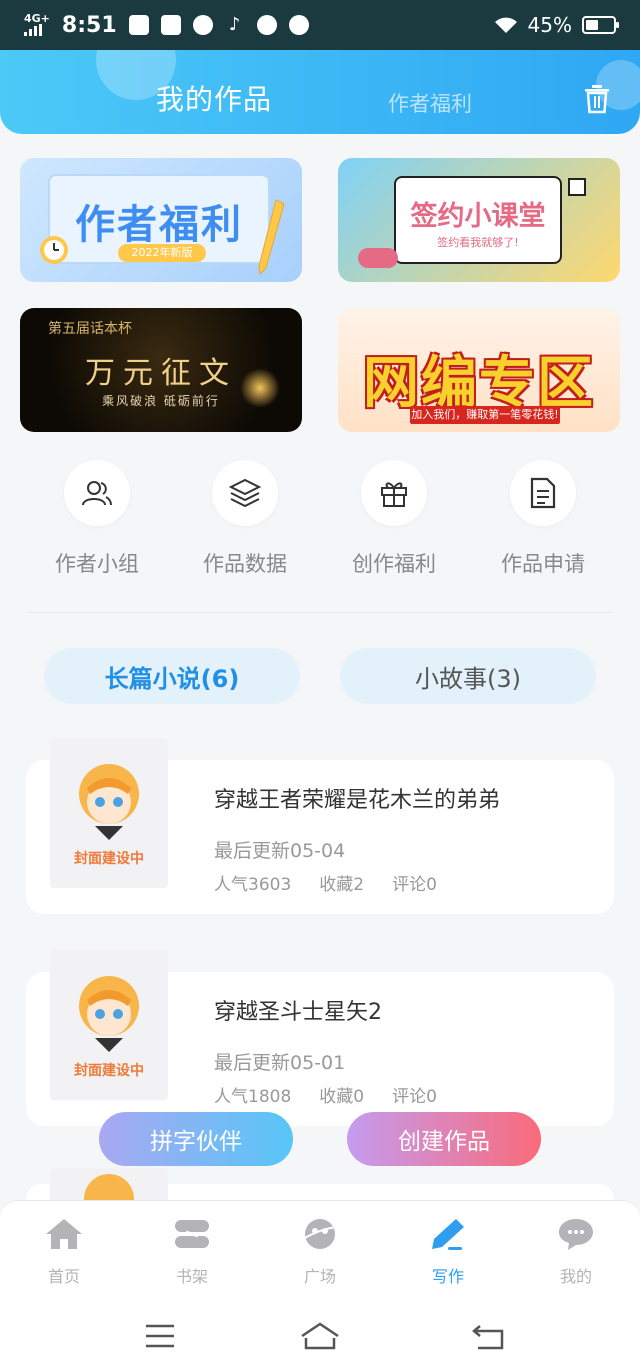  I want to click on pencil-icon, so click(271, 237).